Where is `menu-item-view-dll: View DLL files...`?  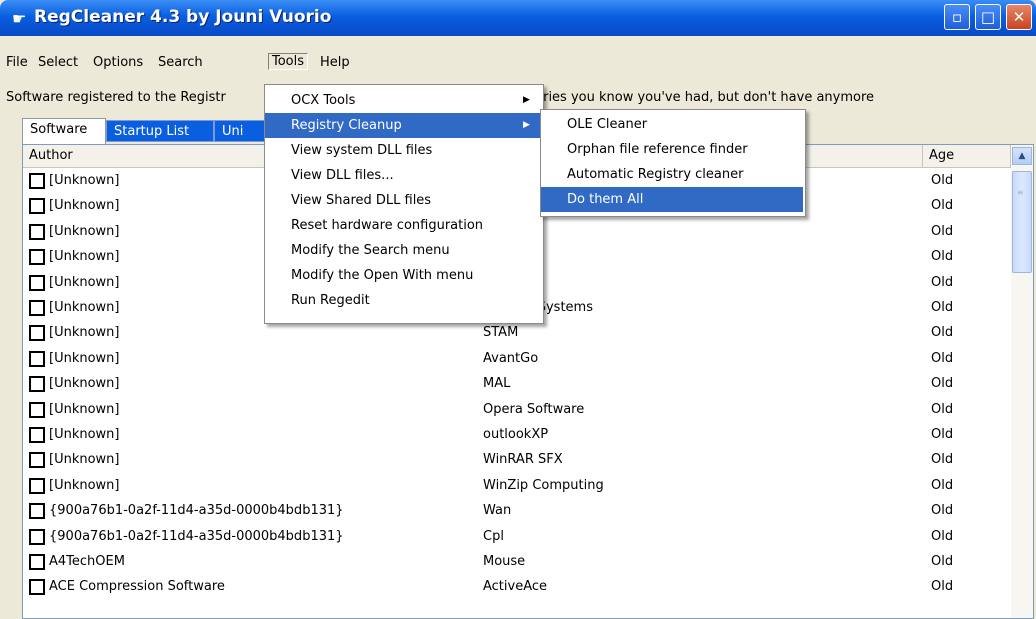
menu-item-view-dll: View DLL files... is located at coordinates (403, 175).